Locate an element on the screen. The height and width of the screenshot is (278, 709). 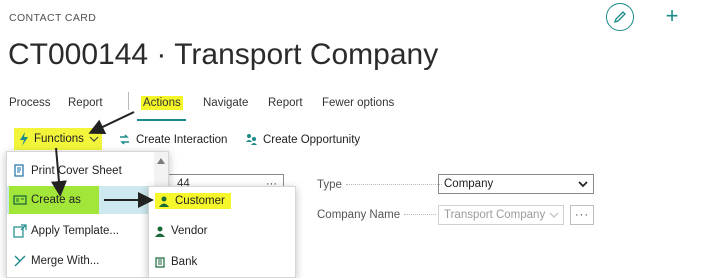
tab-actions: Actions is located at coordinates (162, 103).